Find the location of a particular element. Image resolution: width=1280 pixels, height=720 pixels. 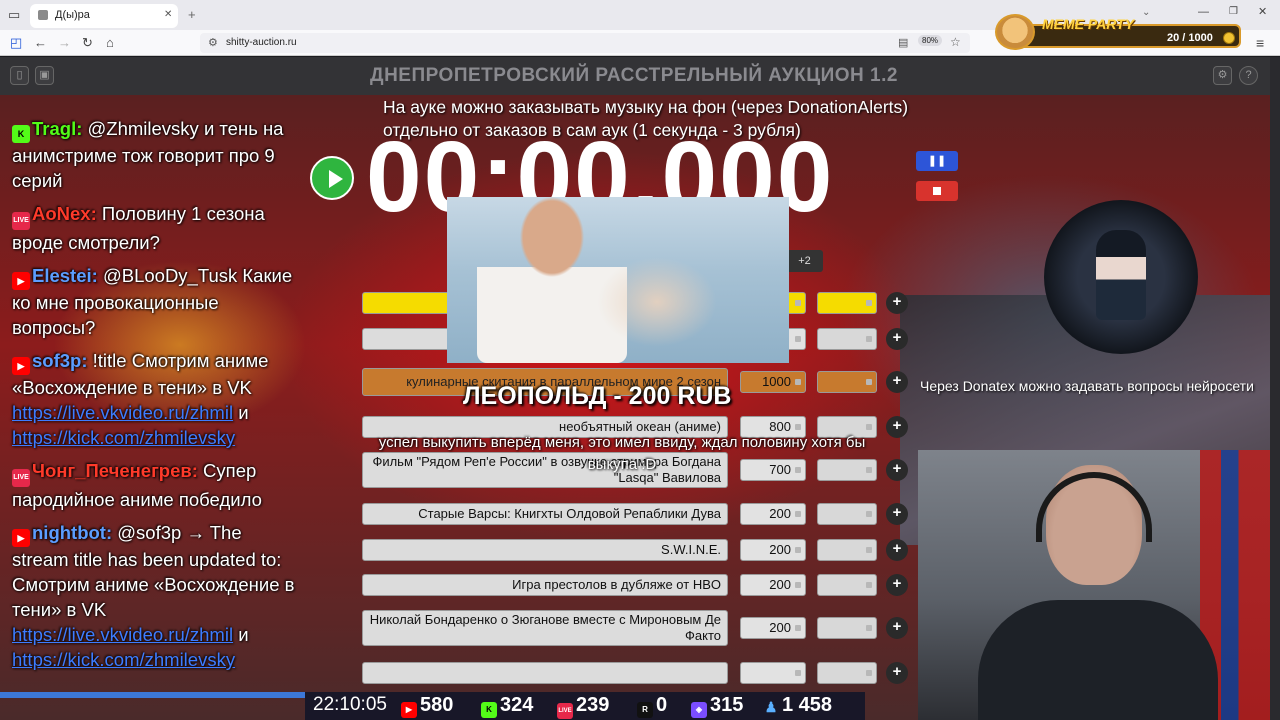

youtube-count: ▶ 580 is located at coordinates (427, 706).